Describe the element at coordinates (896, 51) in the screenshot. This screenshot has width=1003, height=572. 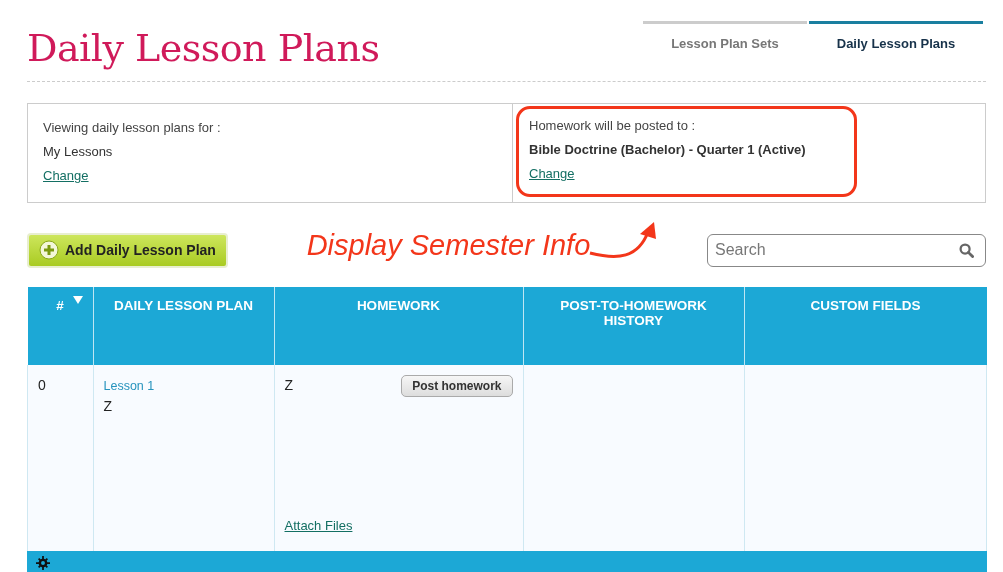
I see `tab: Daily Lesson Plans` at that location.